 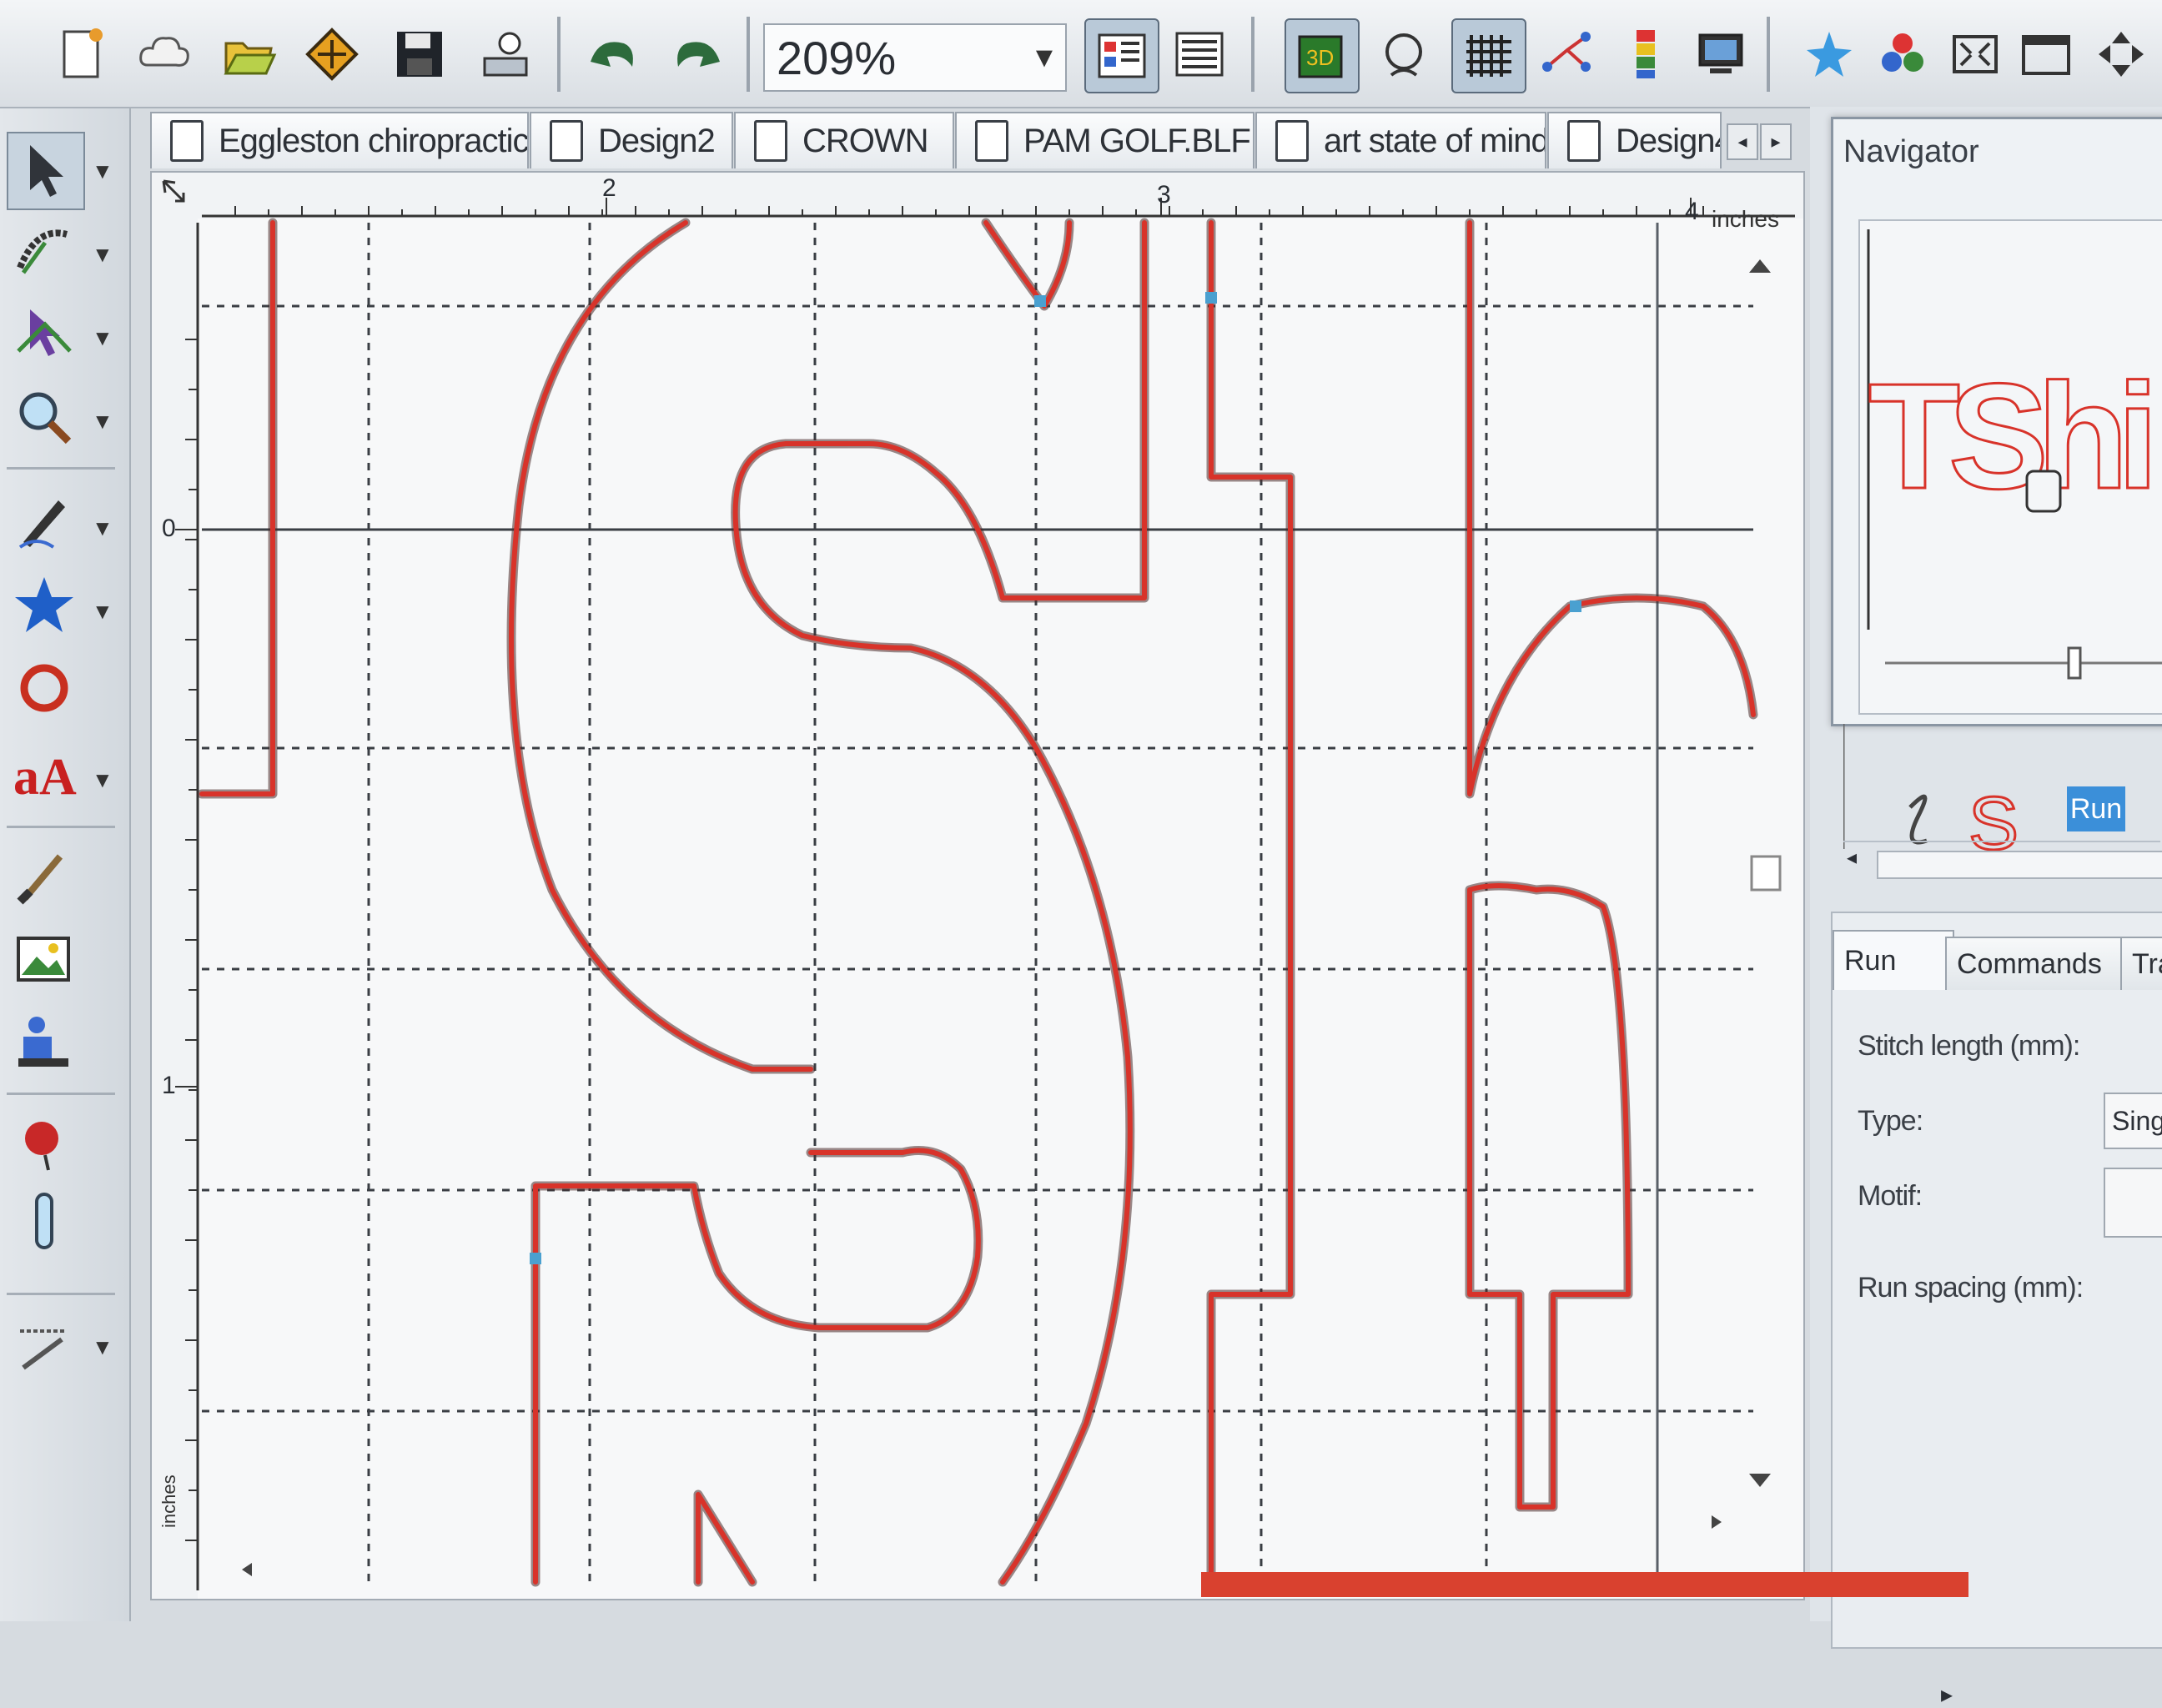 I want to click on stitch-length-label: Stitch length (mm):, so click(x=1969, y=1046).